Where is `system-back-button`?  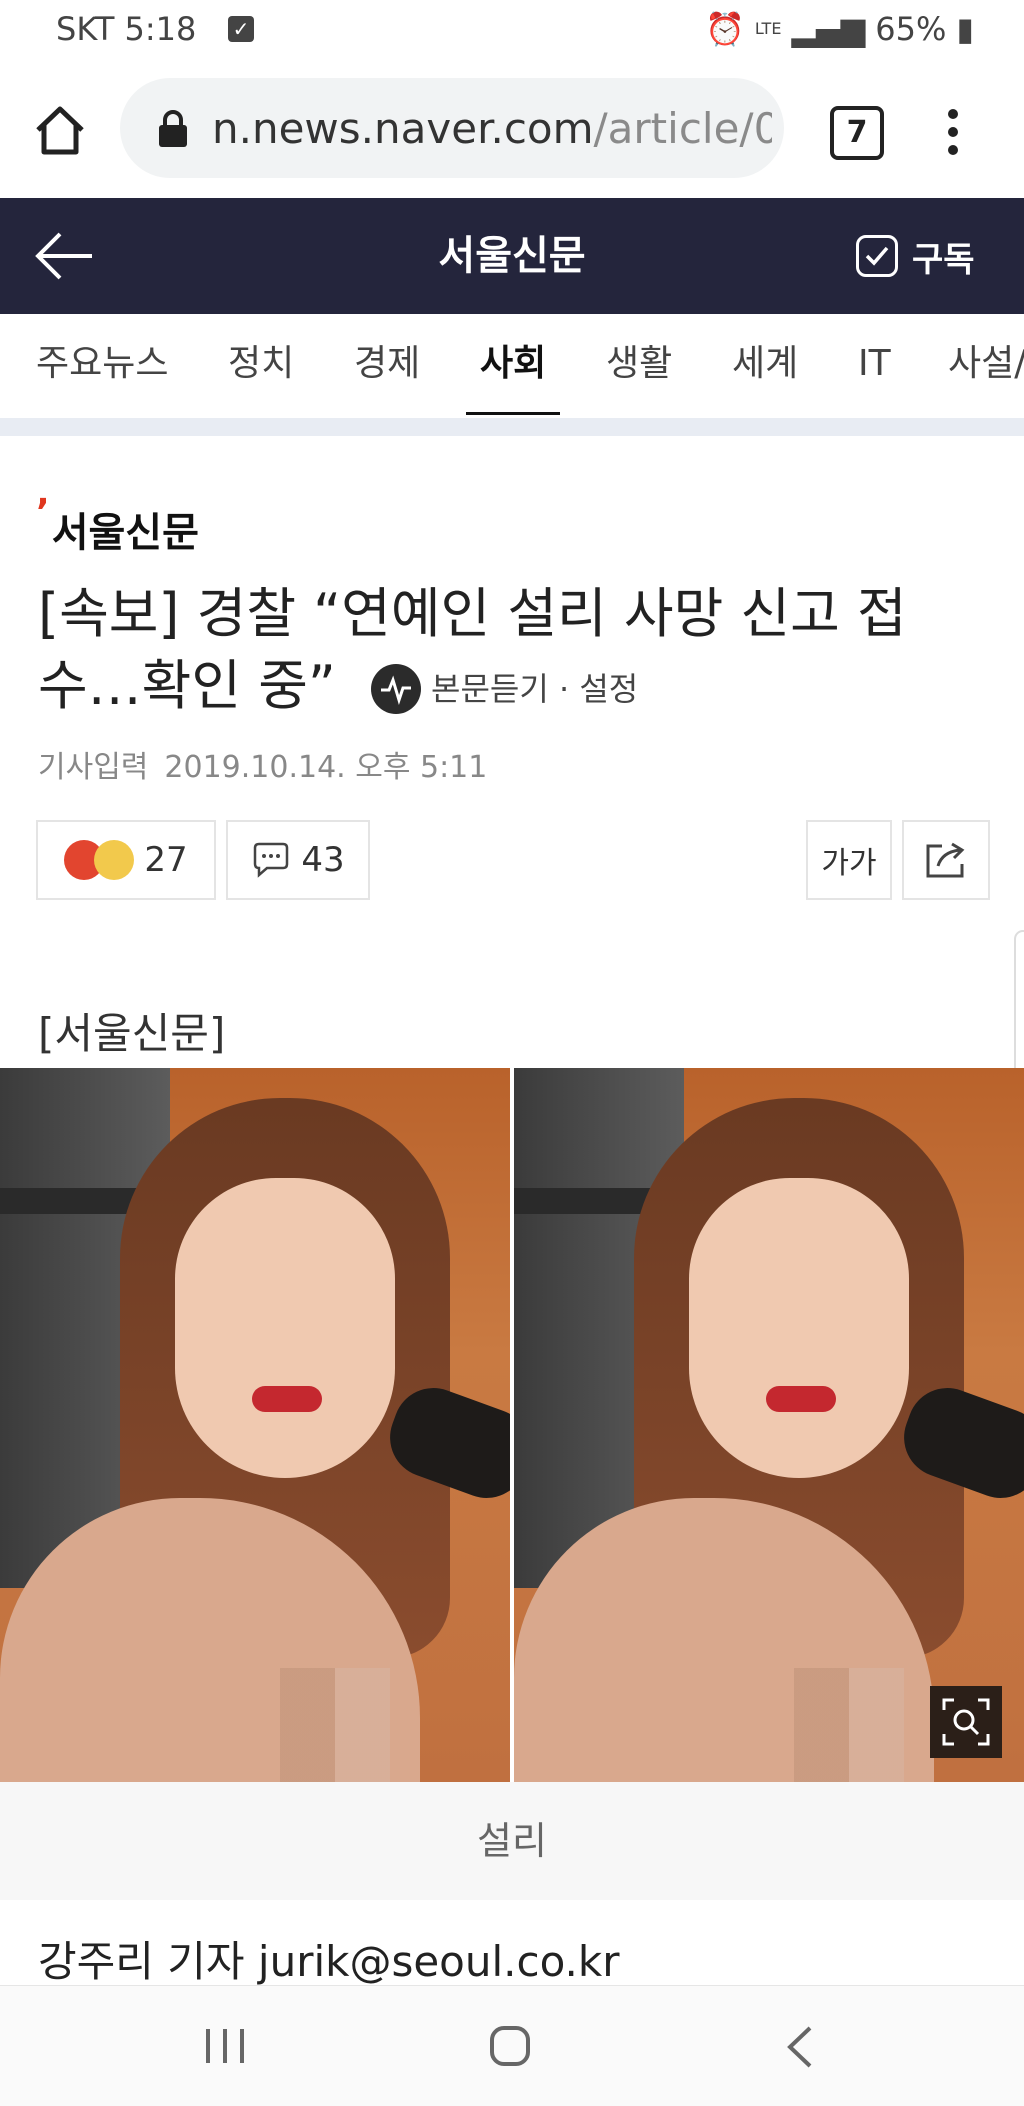 system-back-button is located at coordinates (800, 2047).